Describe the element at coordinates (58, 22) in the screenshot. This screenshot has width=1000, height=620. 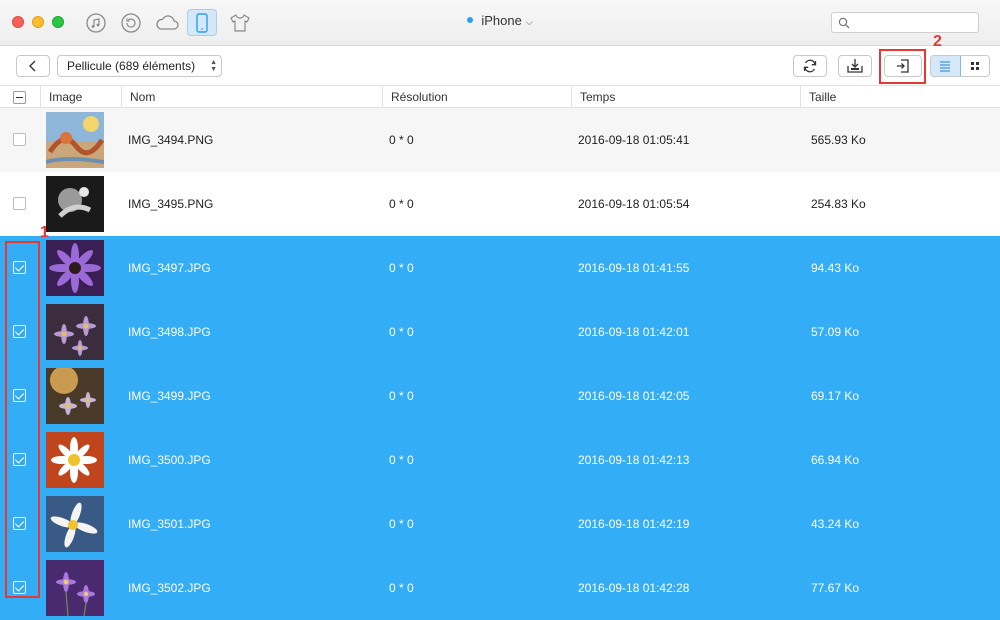
I see `zoom-window-button` at that location.